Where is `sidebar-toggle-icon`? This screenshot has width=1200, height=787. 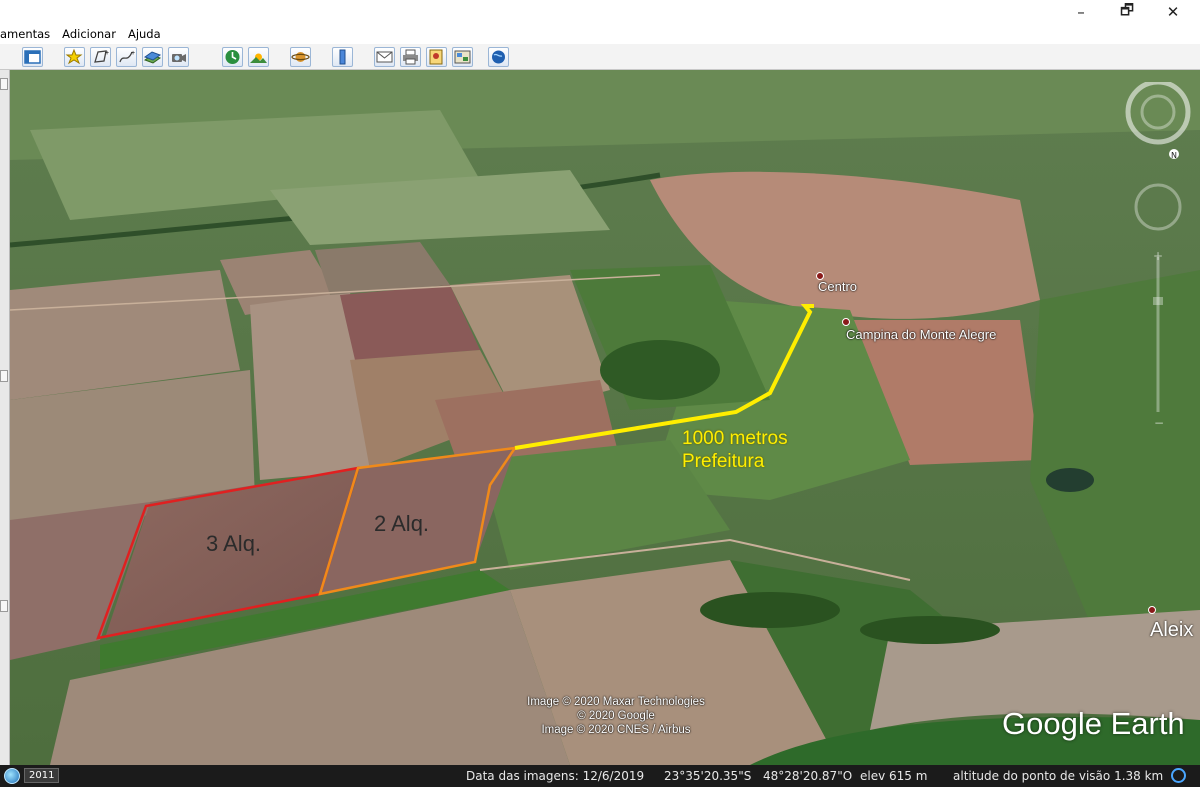
sidebar-toggle-icon is located at coordinates (32, 57).